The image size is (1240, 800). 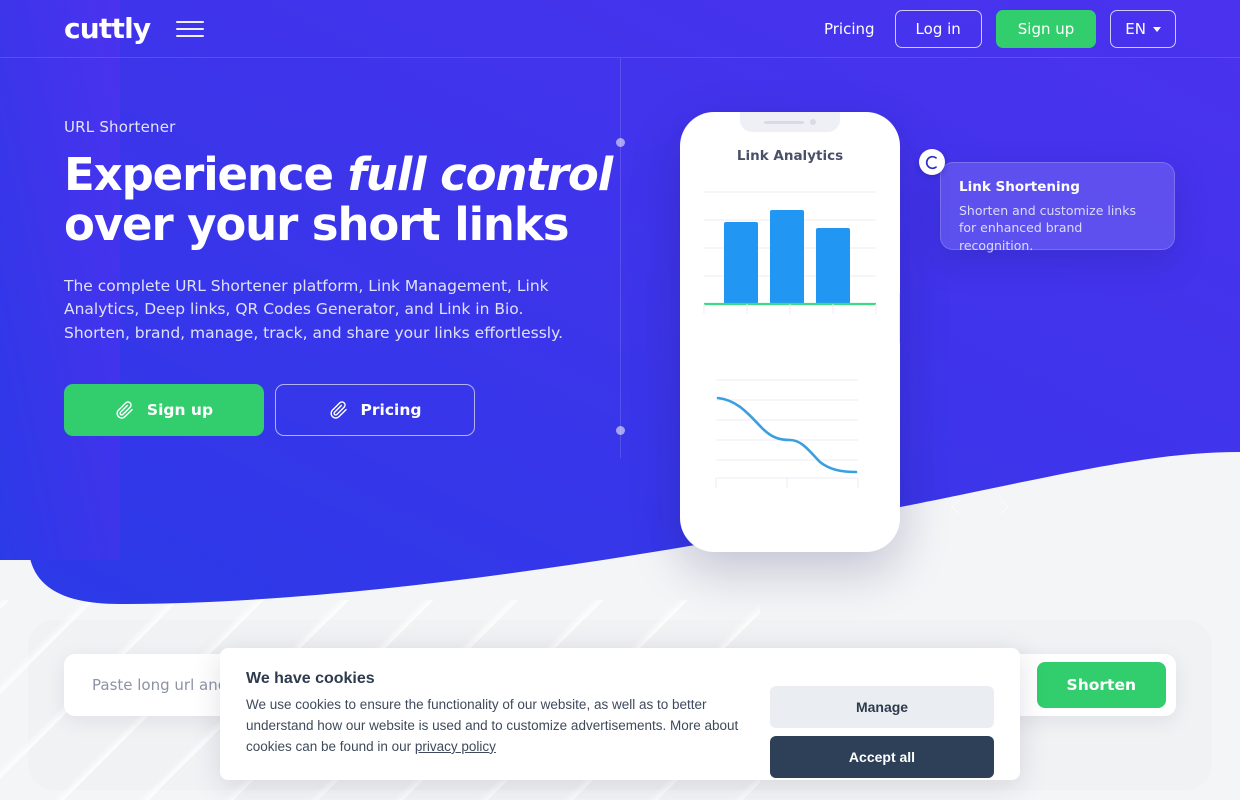 I want to click on chevron-down-icon, so click(x=1157, y=29).